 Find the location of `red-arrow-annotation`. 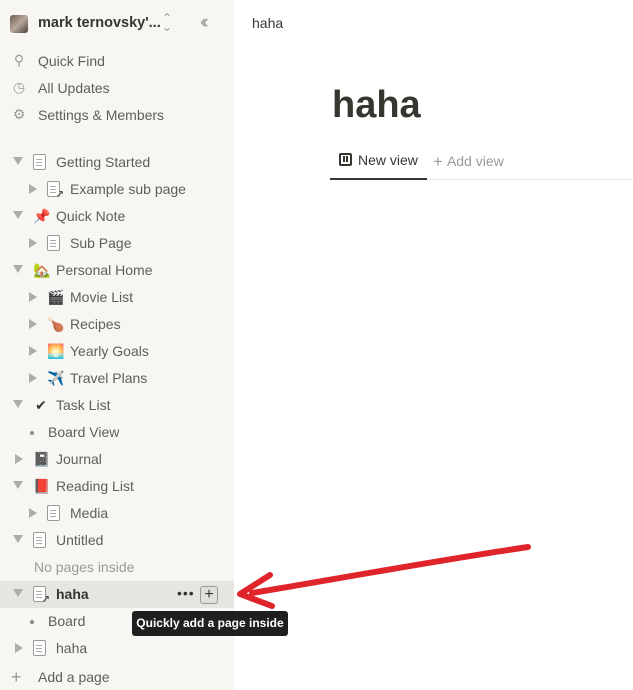

red-arrow-annotation is located at coordinates (384, 576).